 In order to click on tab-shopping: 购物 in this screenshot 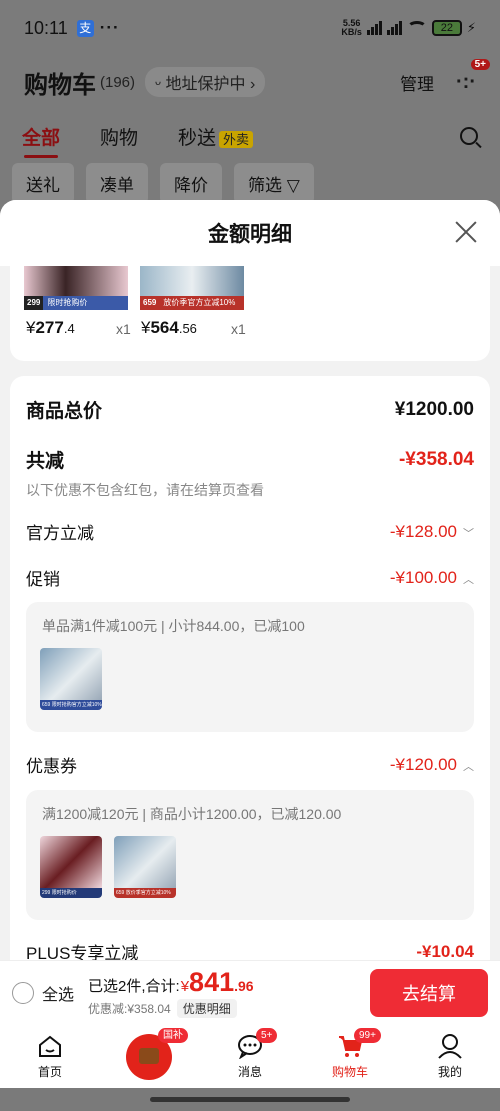, I will do `click(119, 136)`.